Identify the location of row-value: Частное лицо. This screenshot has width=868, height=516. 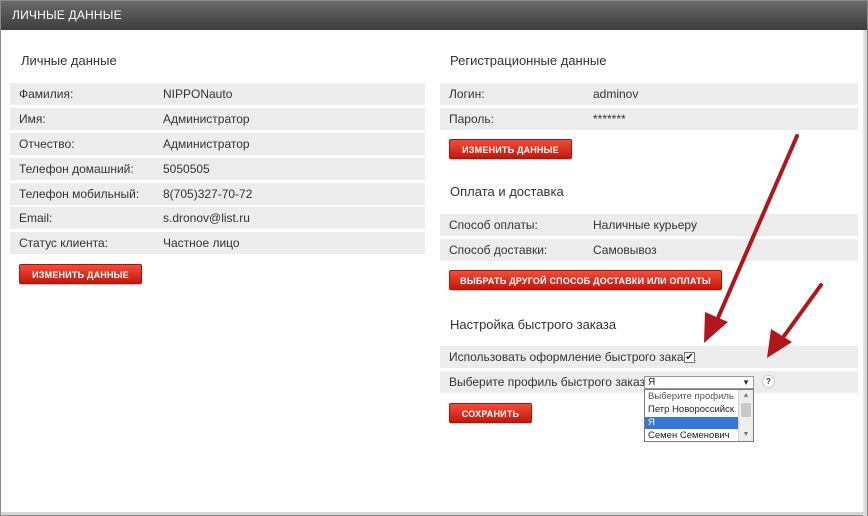
(201, 243).